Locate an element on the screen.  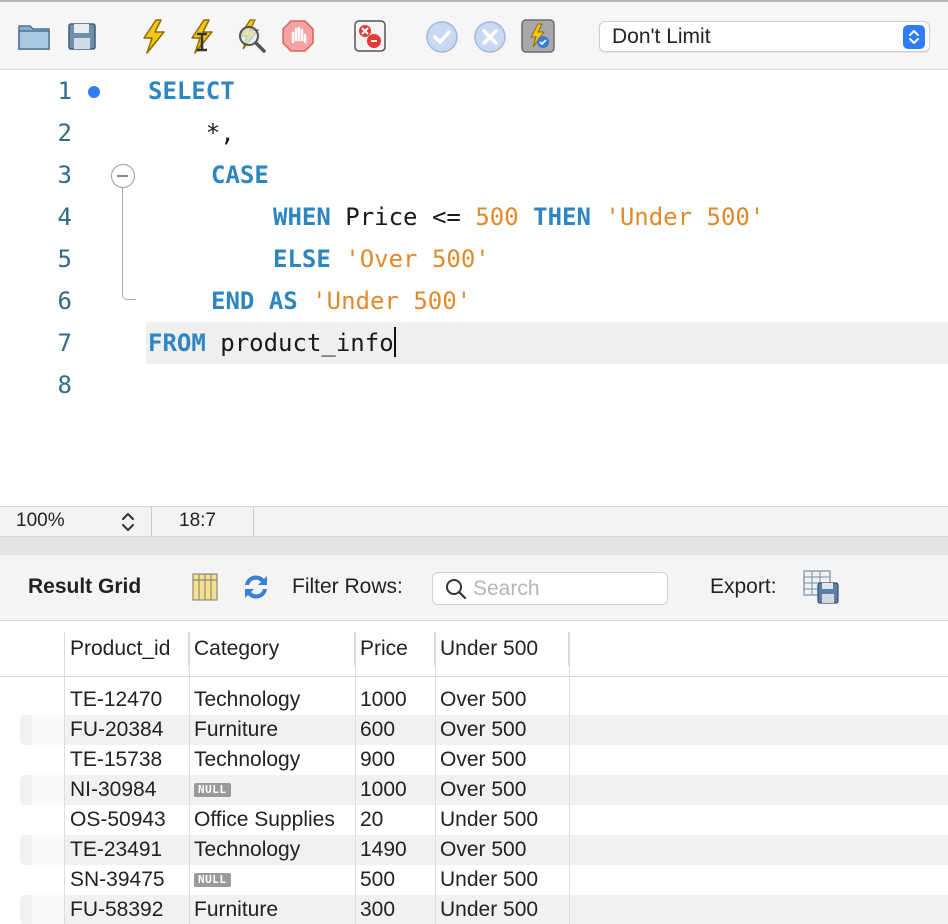
result-grid-tab: Result Grid is located at coordinates (84, 587).